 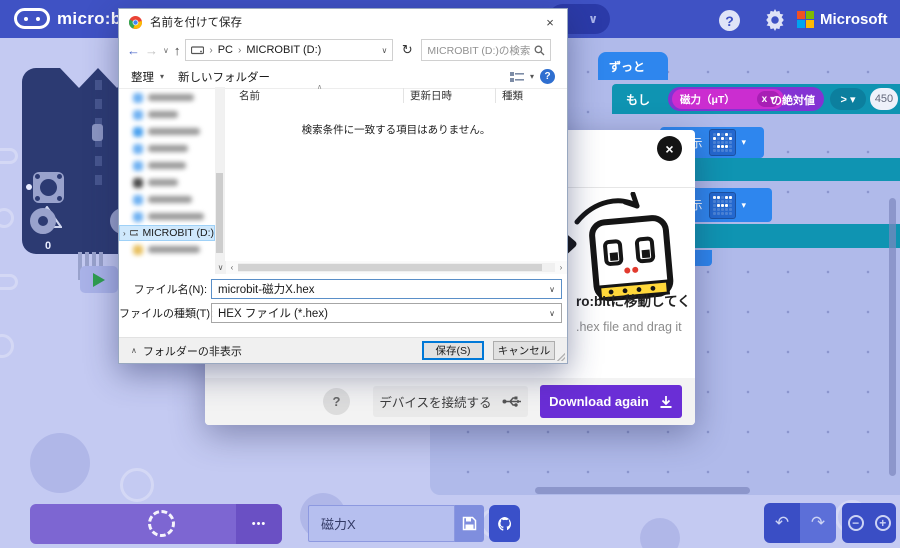 What do you see at coordinates (818, 523) in the screenshot?
I see `redo-button: ↷` at bounding box center [818, 523].